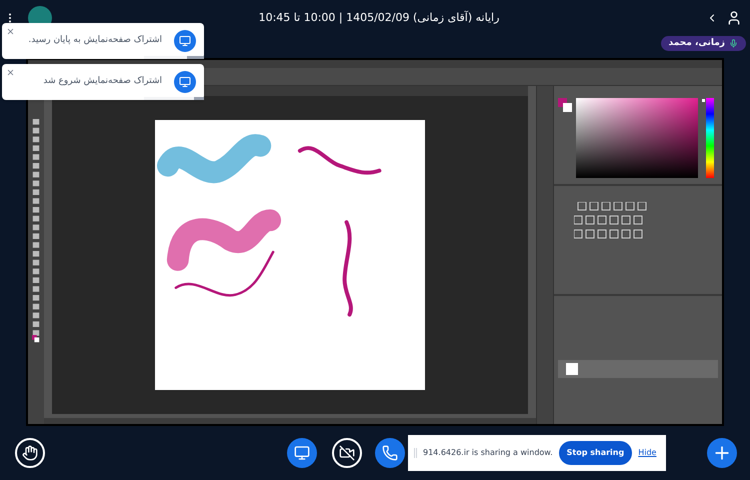 The width and height of the screenshot is (750, 480). I want to click on add-button, so click(722, 453).